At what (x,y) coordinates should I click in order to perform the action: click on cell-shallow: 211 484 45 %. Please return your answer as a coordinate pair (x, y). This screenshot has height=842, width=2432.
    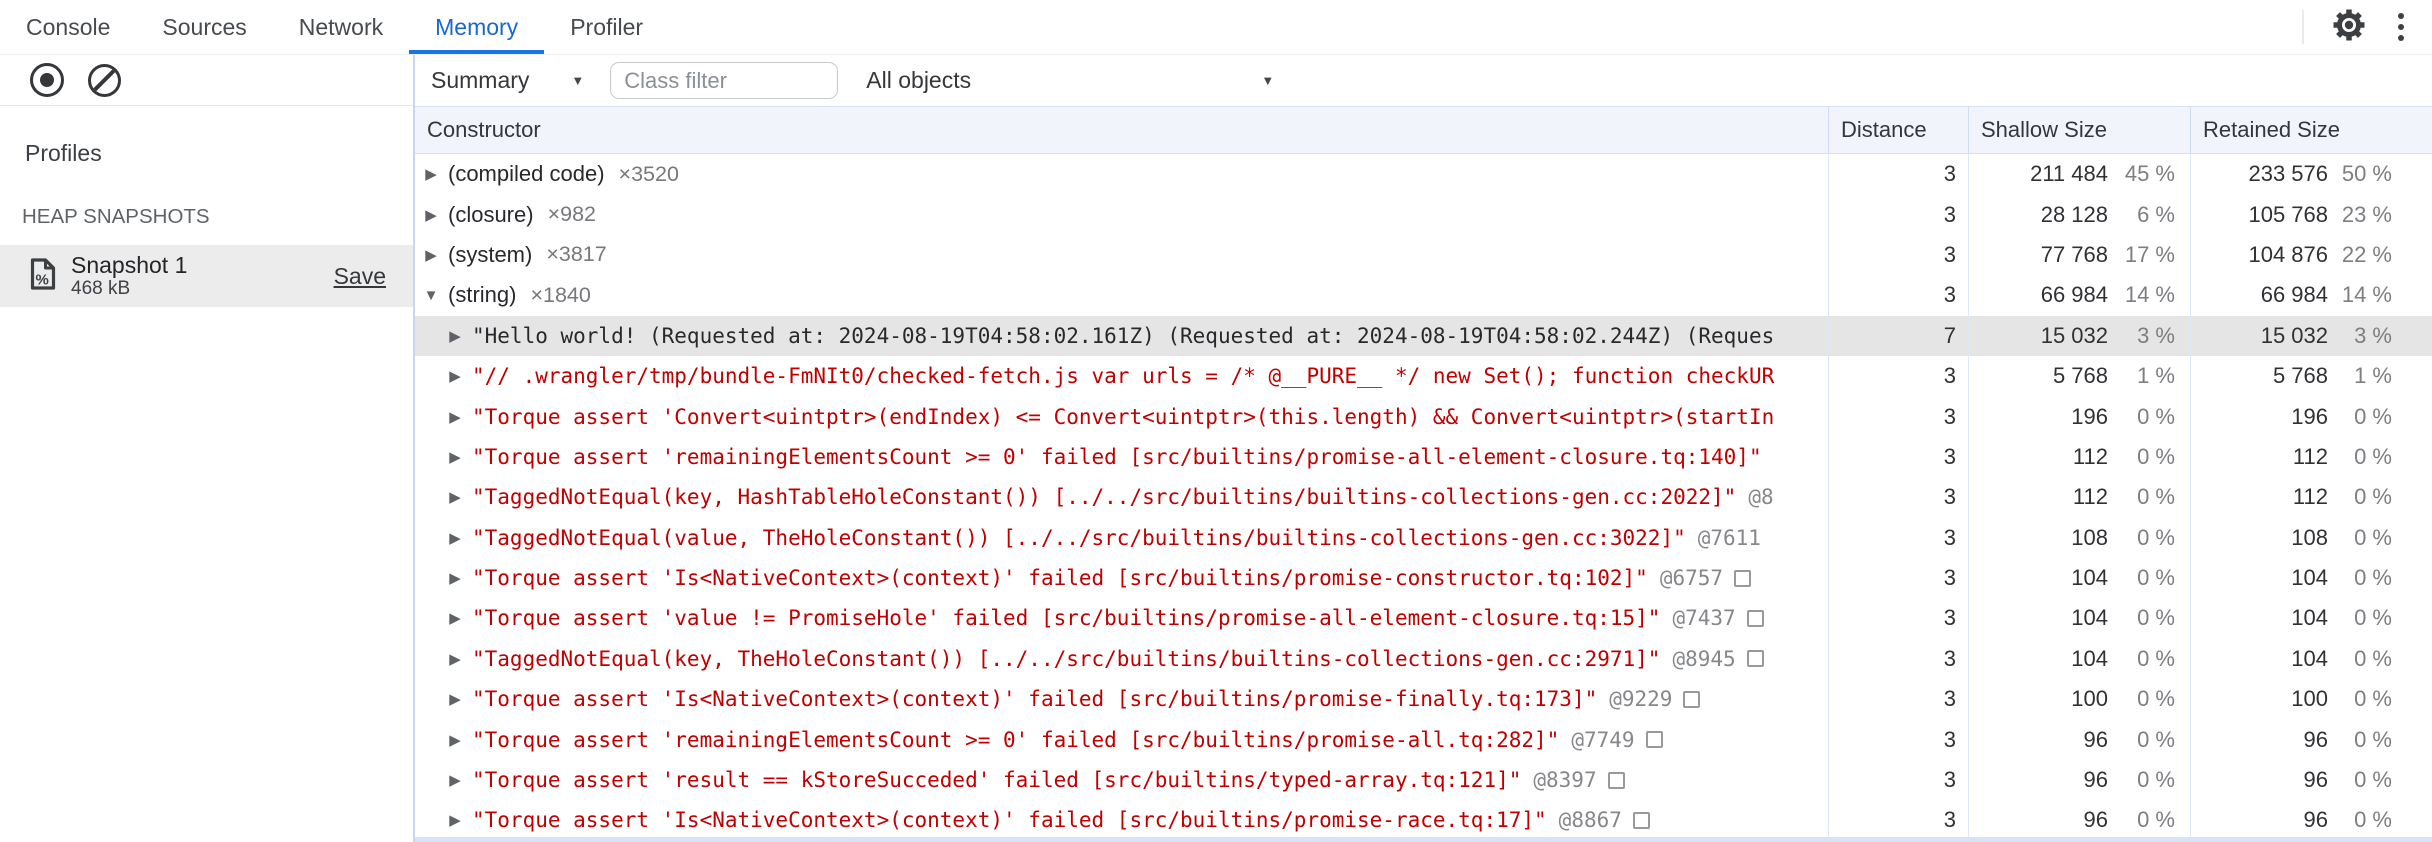
    Looking at the image, I should click on (2079, 174).